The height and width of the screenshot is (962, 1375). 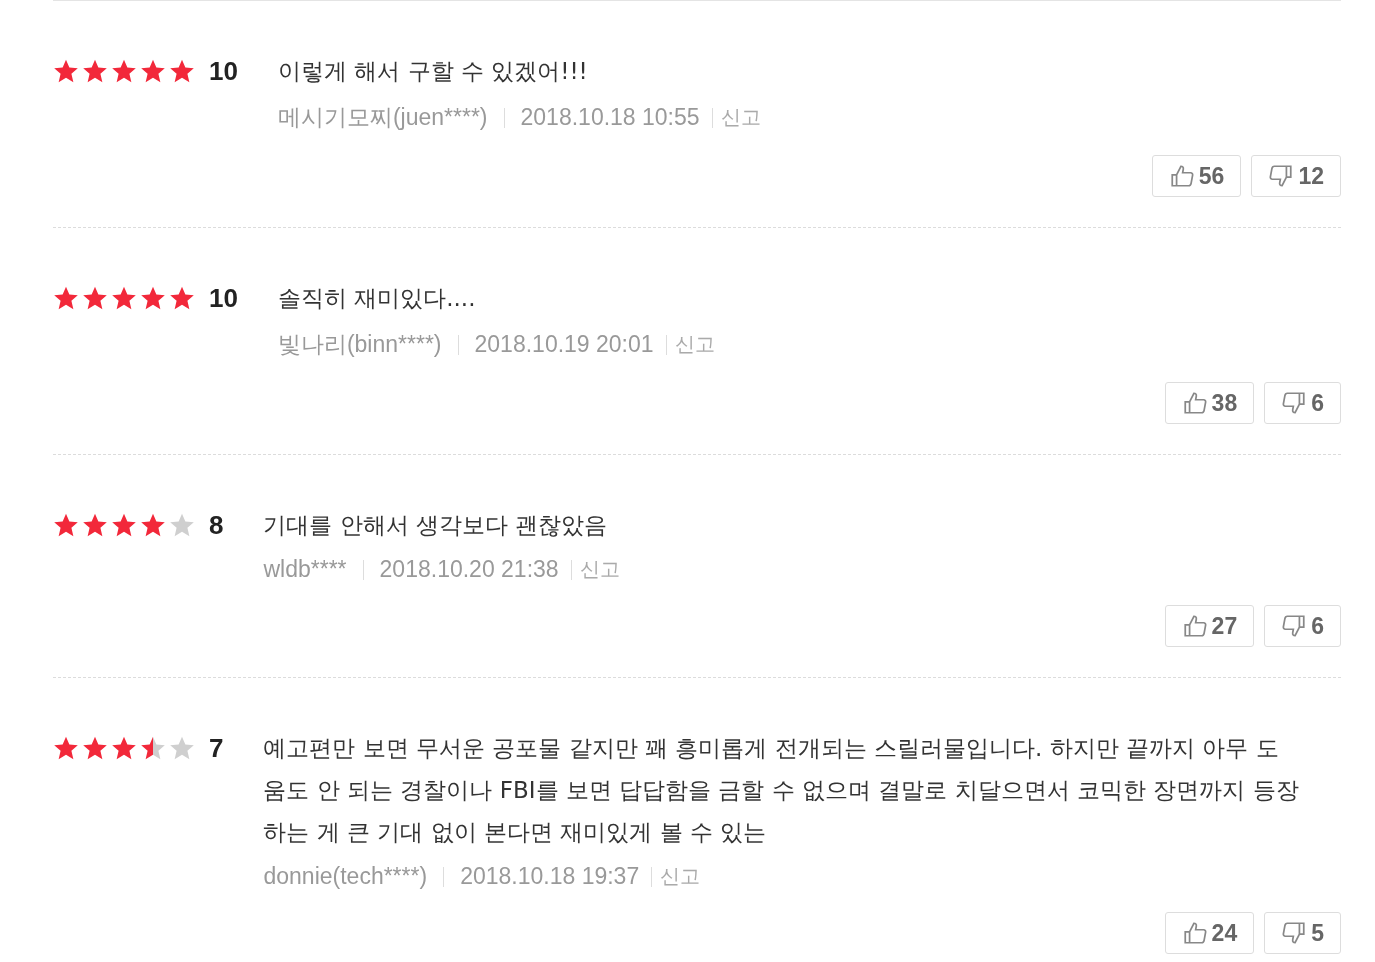 I want to click on review-text: 기대를 안해서 생각보다 괜찮았음, so click(x=436, y=525).